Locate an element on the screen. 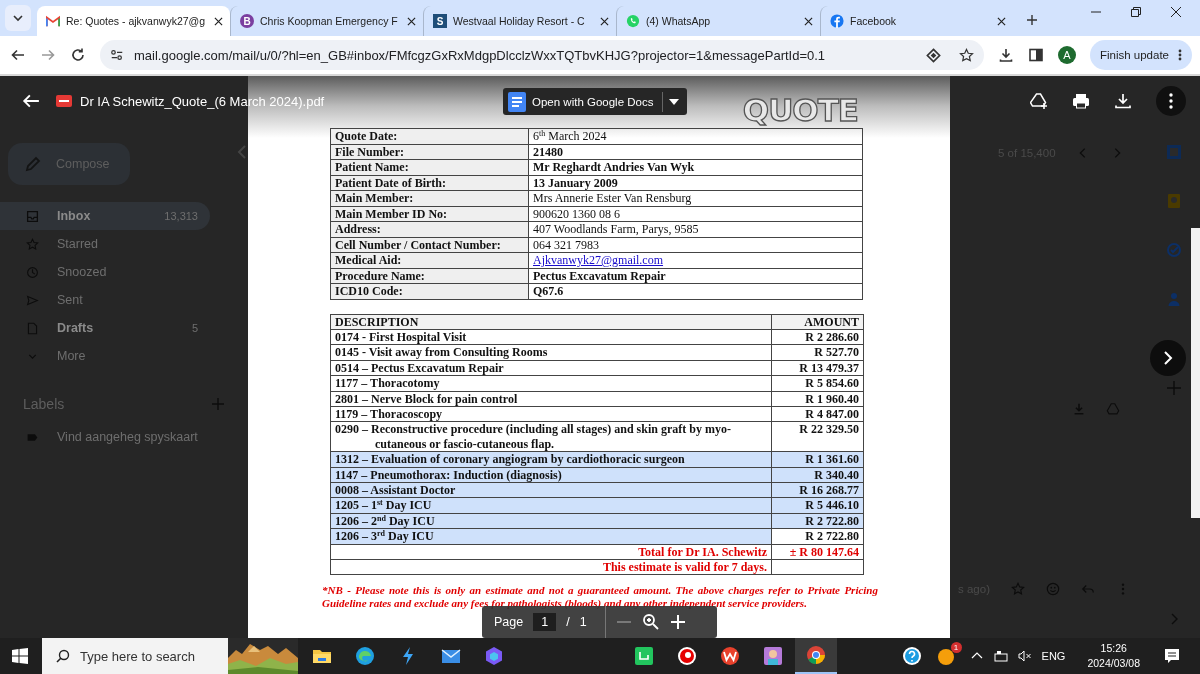 This screenshot has width=1200, height=674. help-icon is located at coordinates (911, 656).